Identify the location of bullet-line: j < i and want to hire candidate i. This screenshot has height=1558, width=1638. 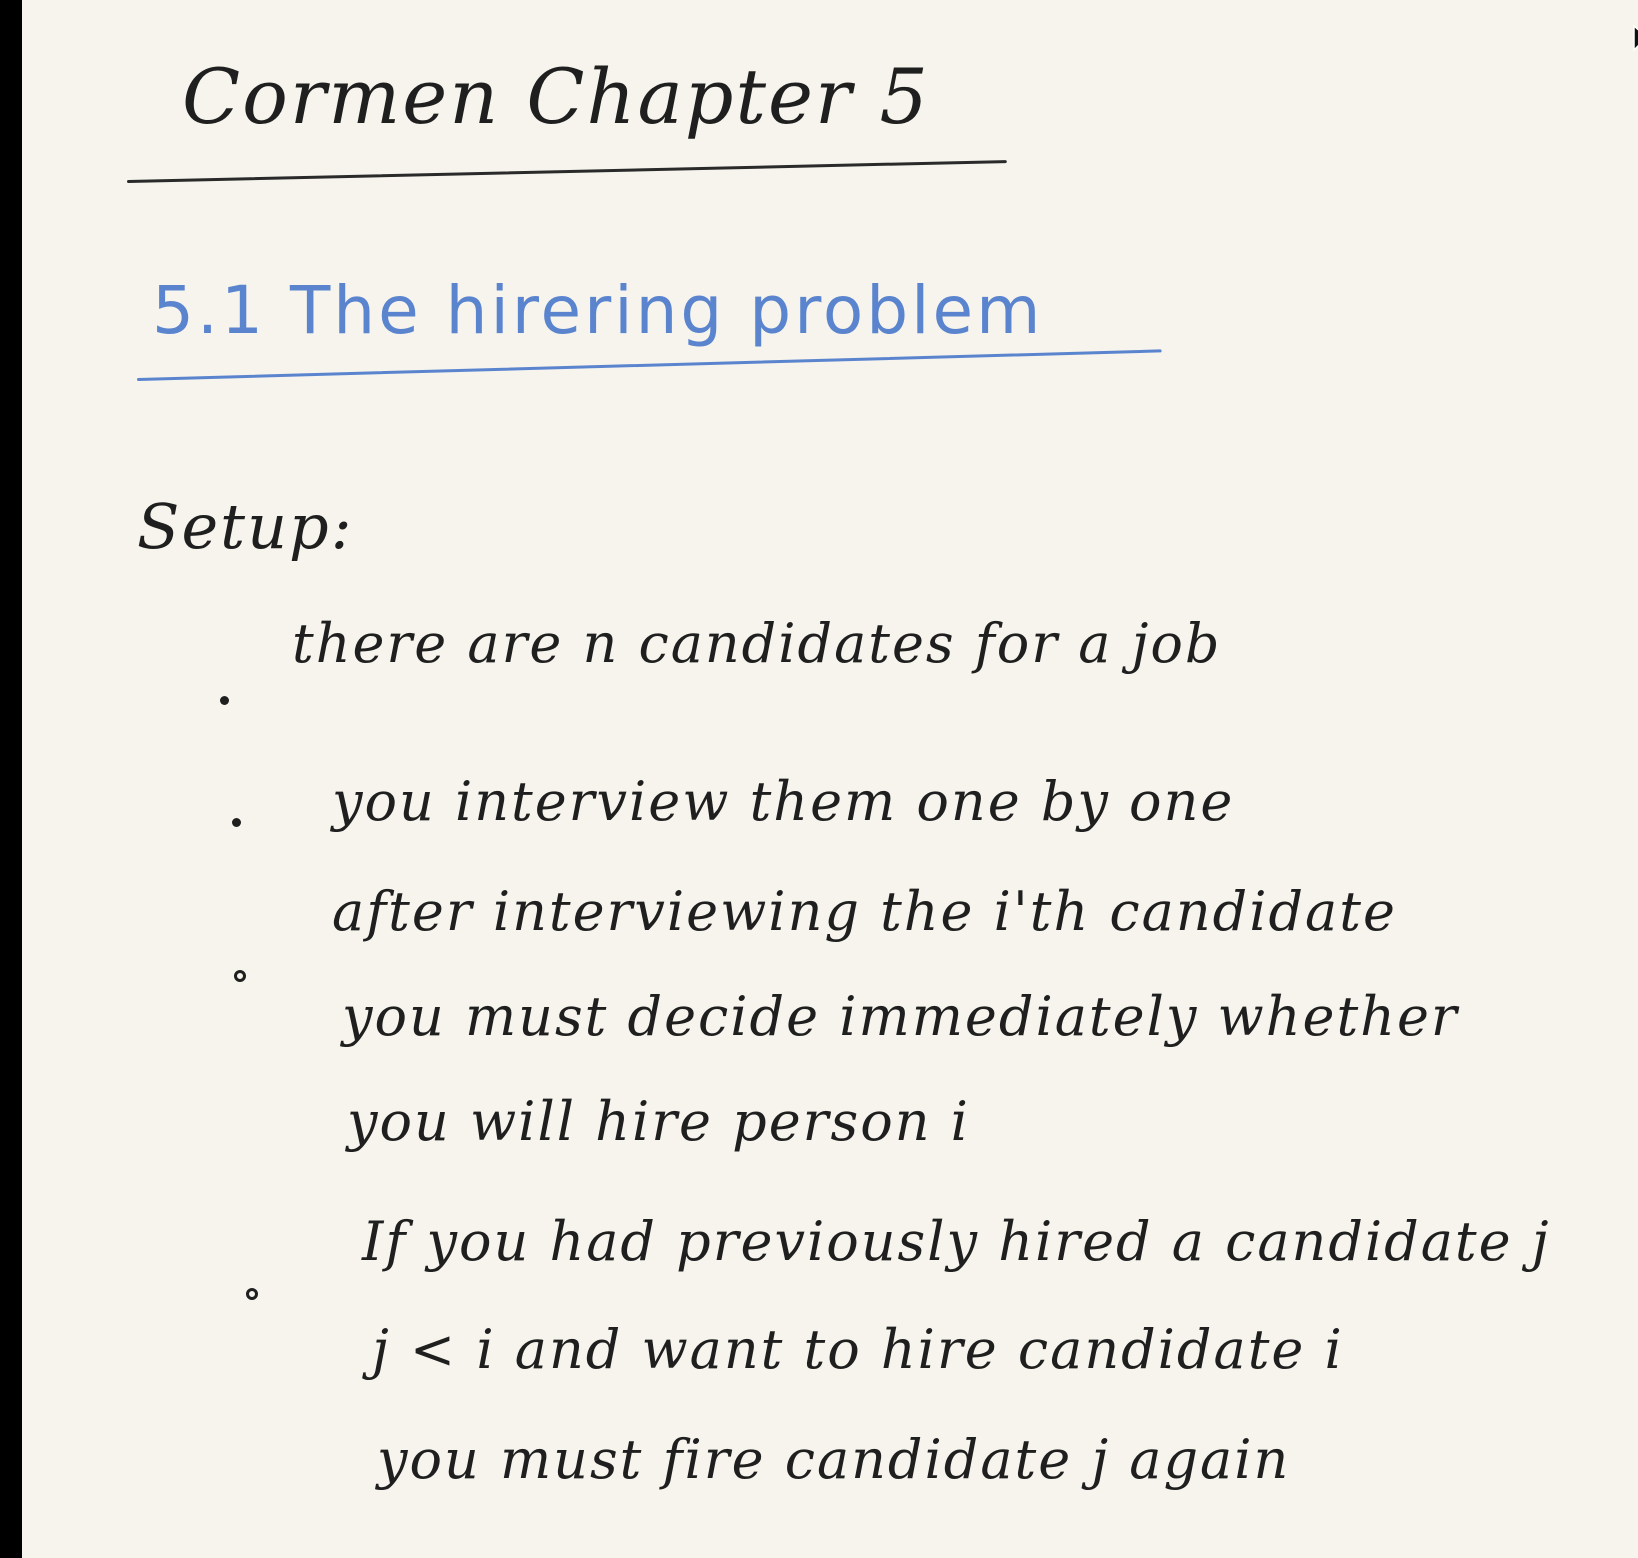
(858, 1349).